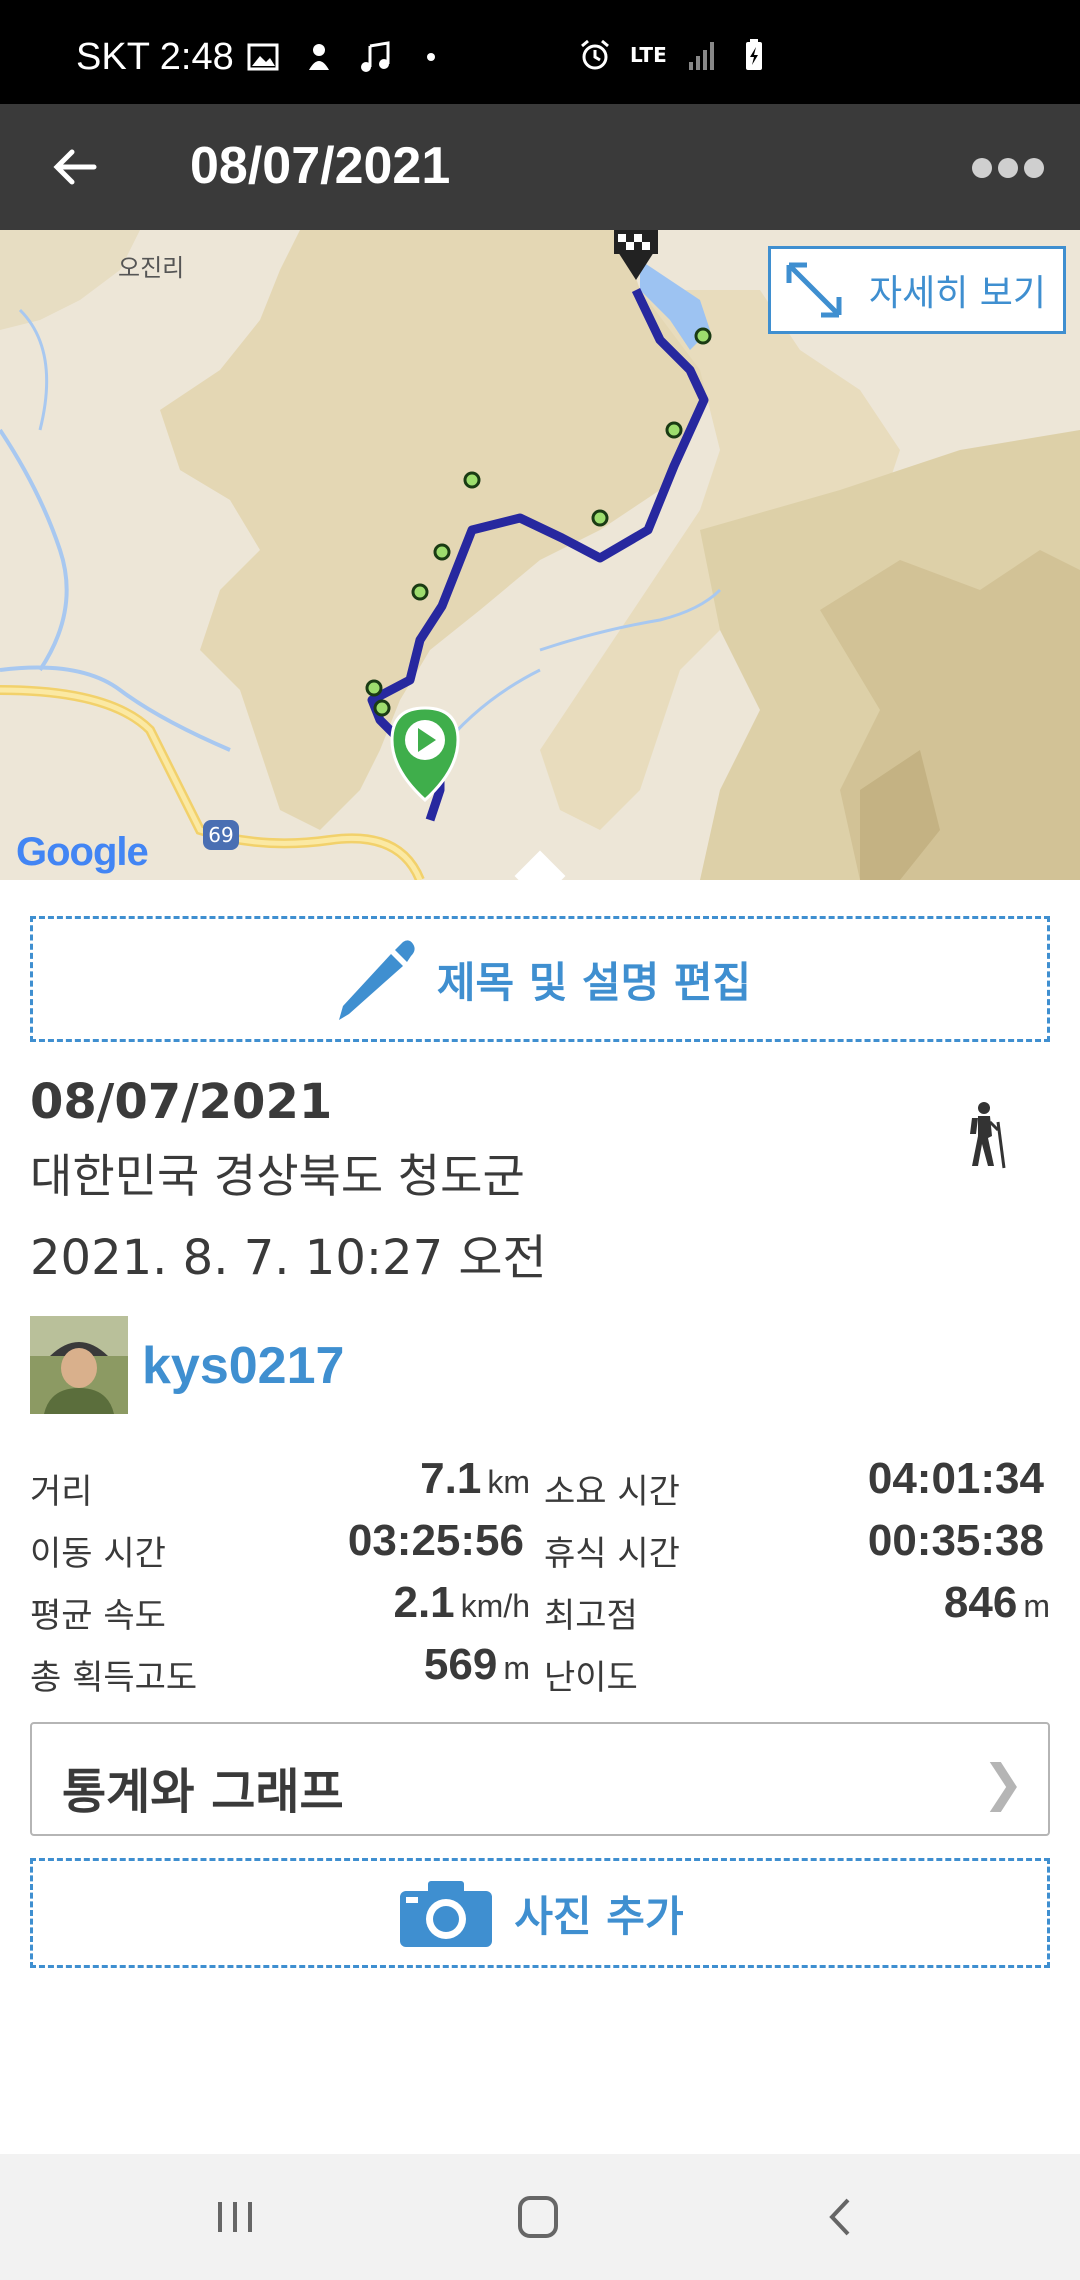  I want to click on battery-icon, so click(753, 54).